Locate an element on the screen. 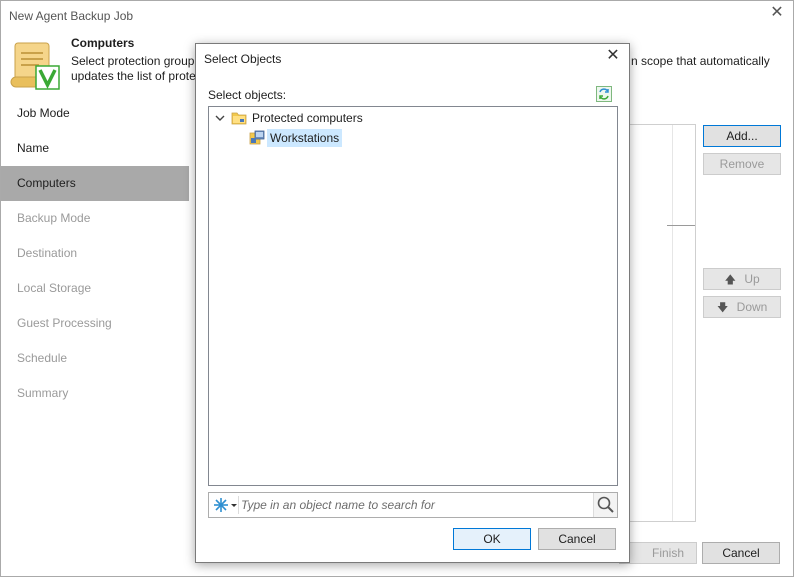  nav-step-destination: Destination is located at coordinates (95, 253).